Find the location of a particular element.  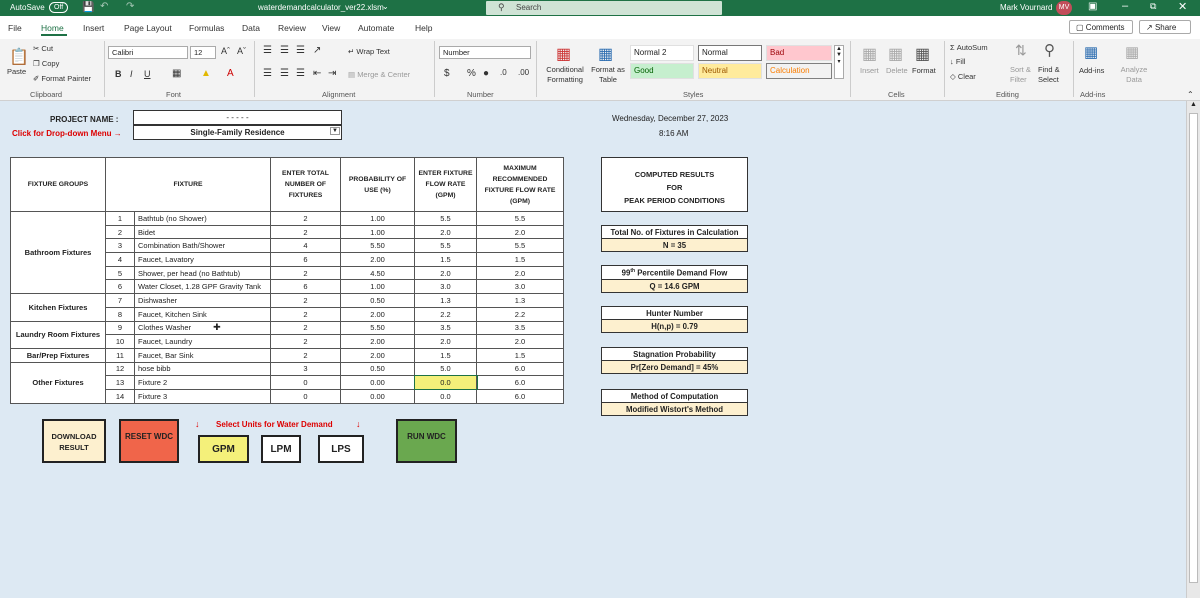

wrap-text-button: ↵ Wrap Text is located at coordinates (369, 51).